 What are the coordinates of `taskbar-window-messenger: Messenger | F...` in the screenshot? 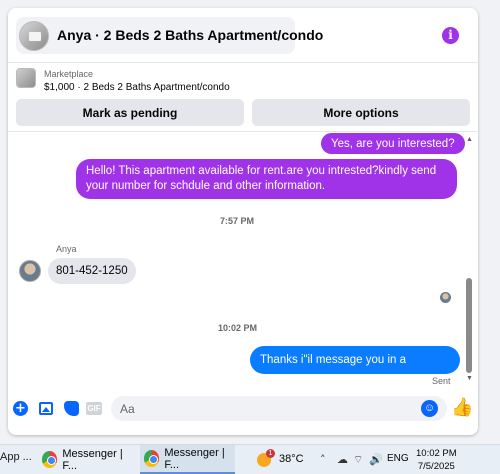 It's located at (85, 459).